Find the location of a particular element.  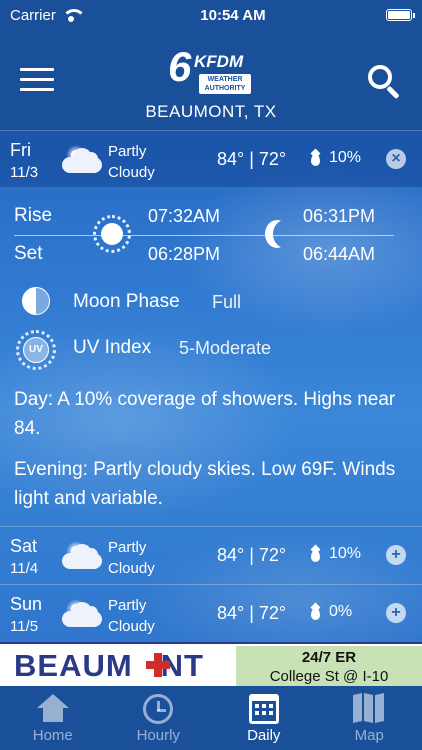

tab-label: Hourly is located at coordinates (158, 735).